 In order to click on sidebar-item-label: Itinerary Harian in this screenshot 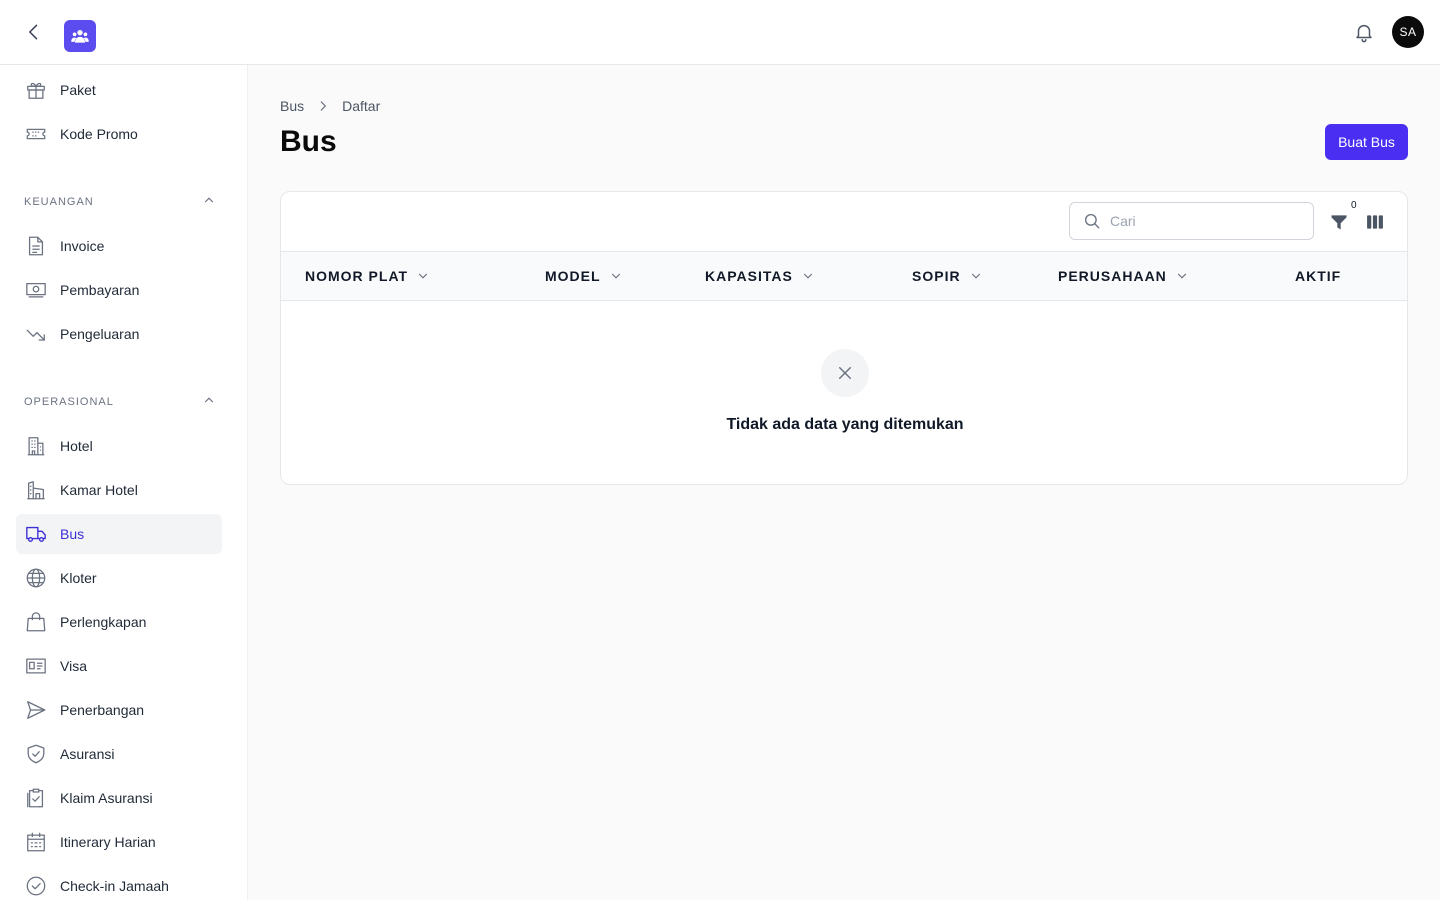, I will do `click(108, 842)`.